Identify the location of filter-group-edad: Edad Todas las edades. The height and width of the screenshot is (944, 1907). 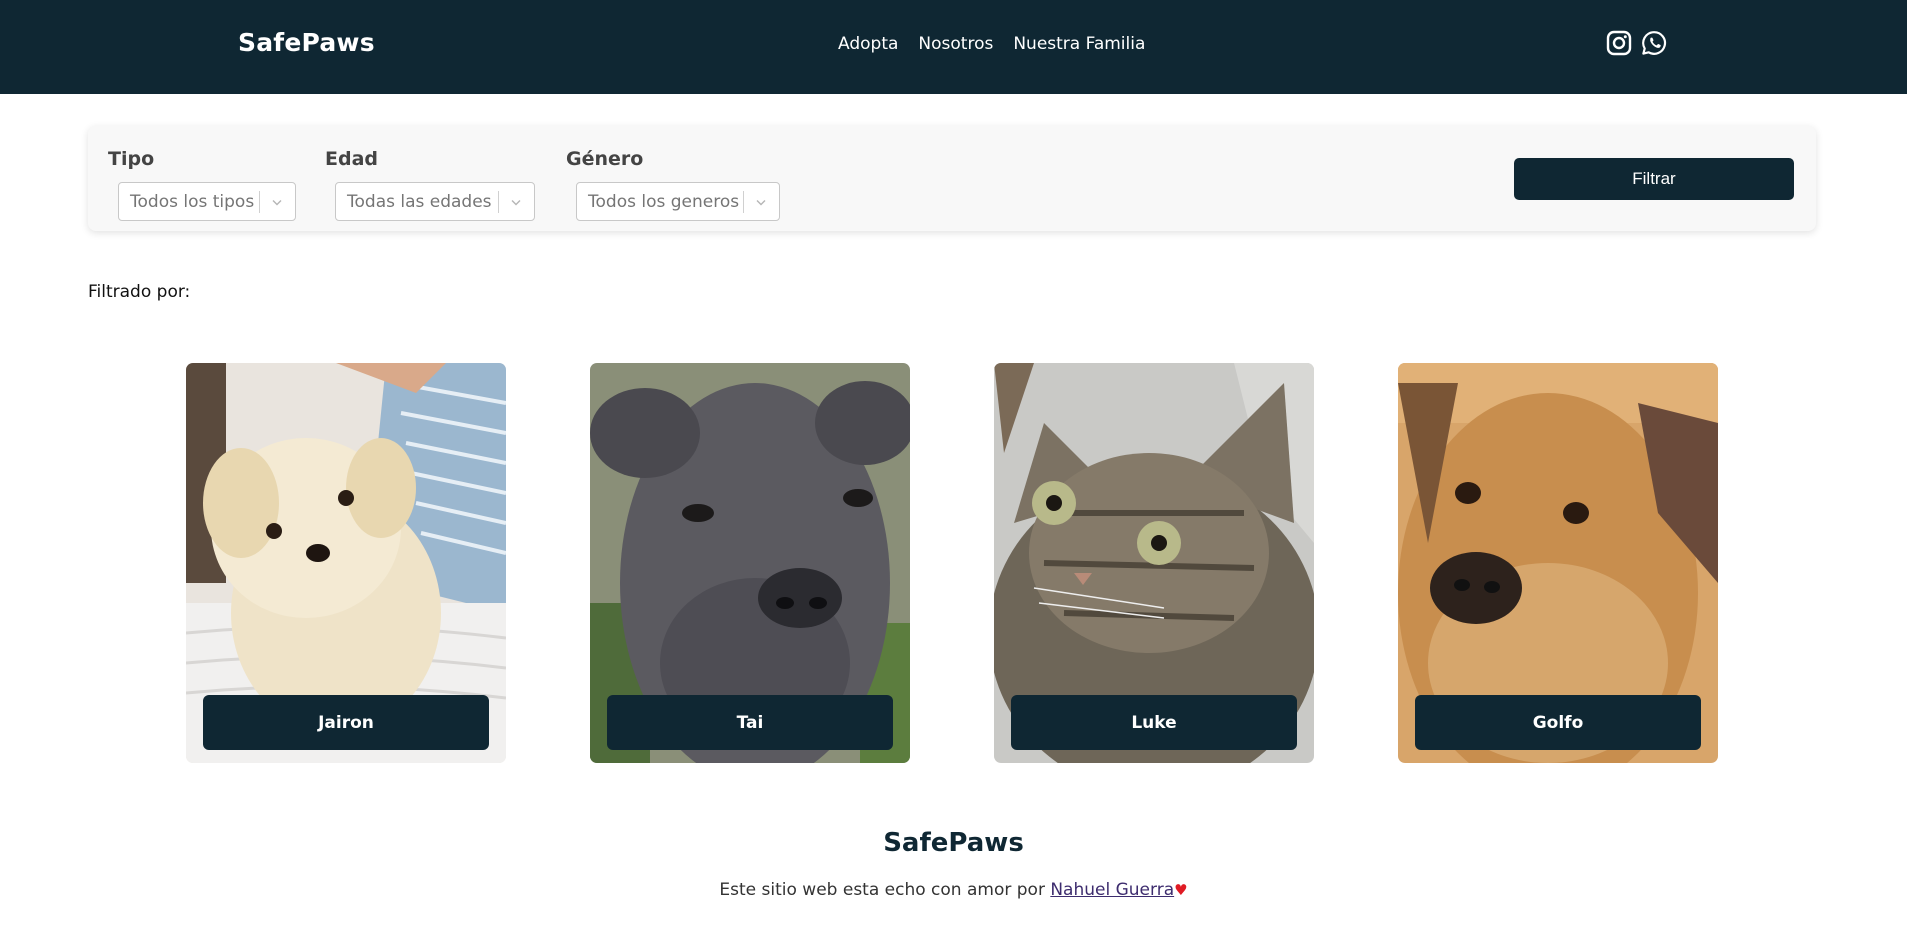
(430, 184).